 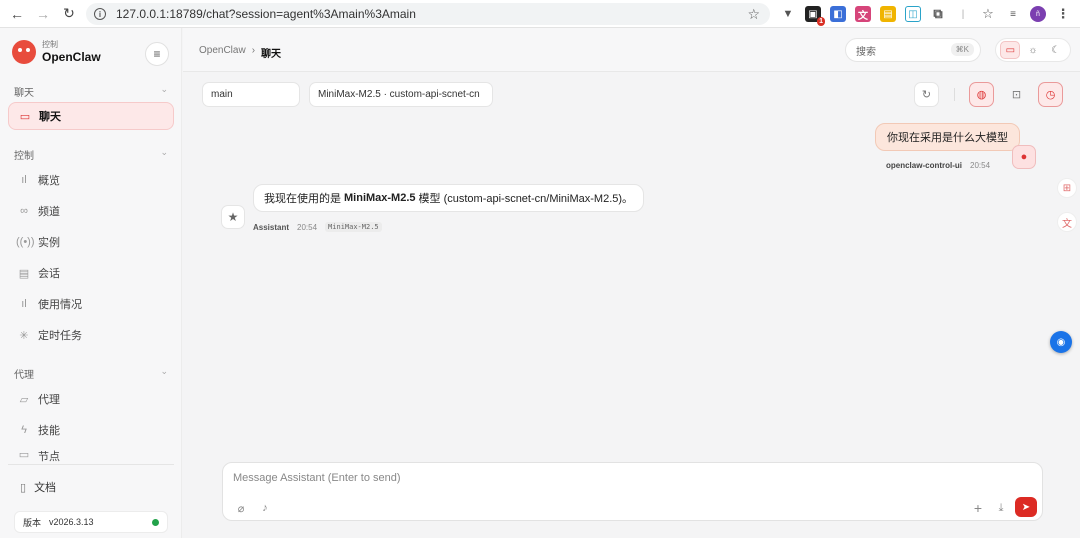 I want to click on folder-icon: ▱, so click(x=24, y=399).